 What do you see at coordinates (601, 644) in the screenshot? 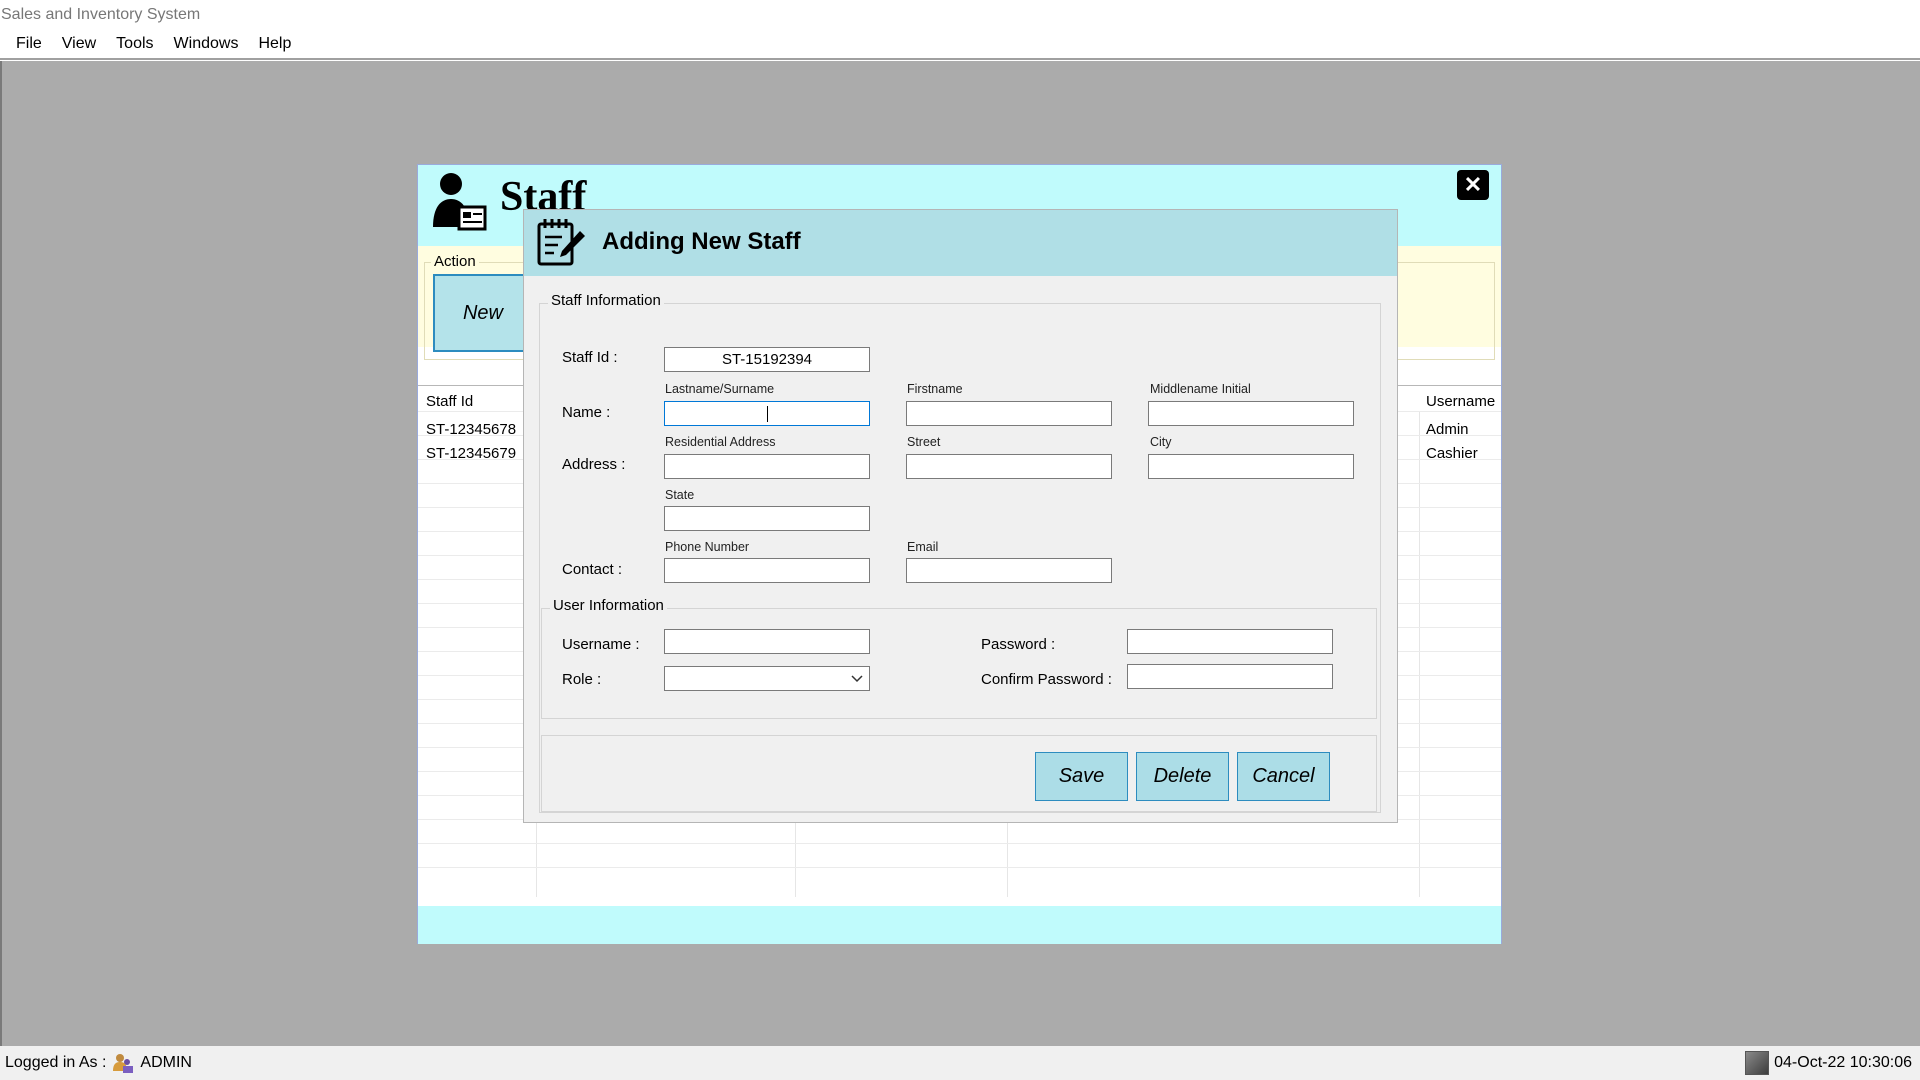
I see `username-label: Username :` at bounding box center [601, 644].